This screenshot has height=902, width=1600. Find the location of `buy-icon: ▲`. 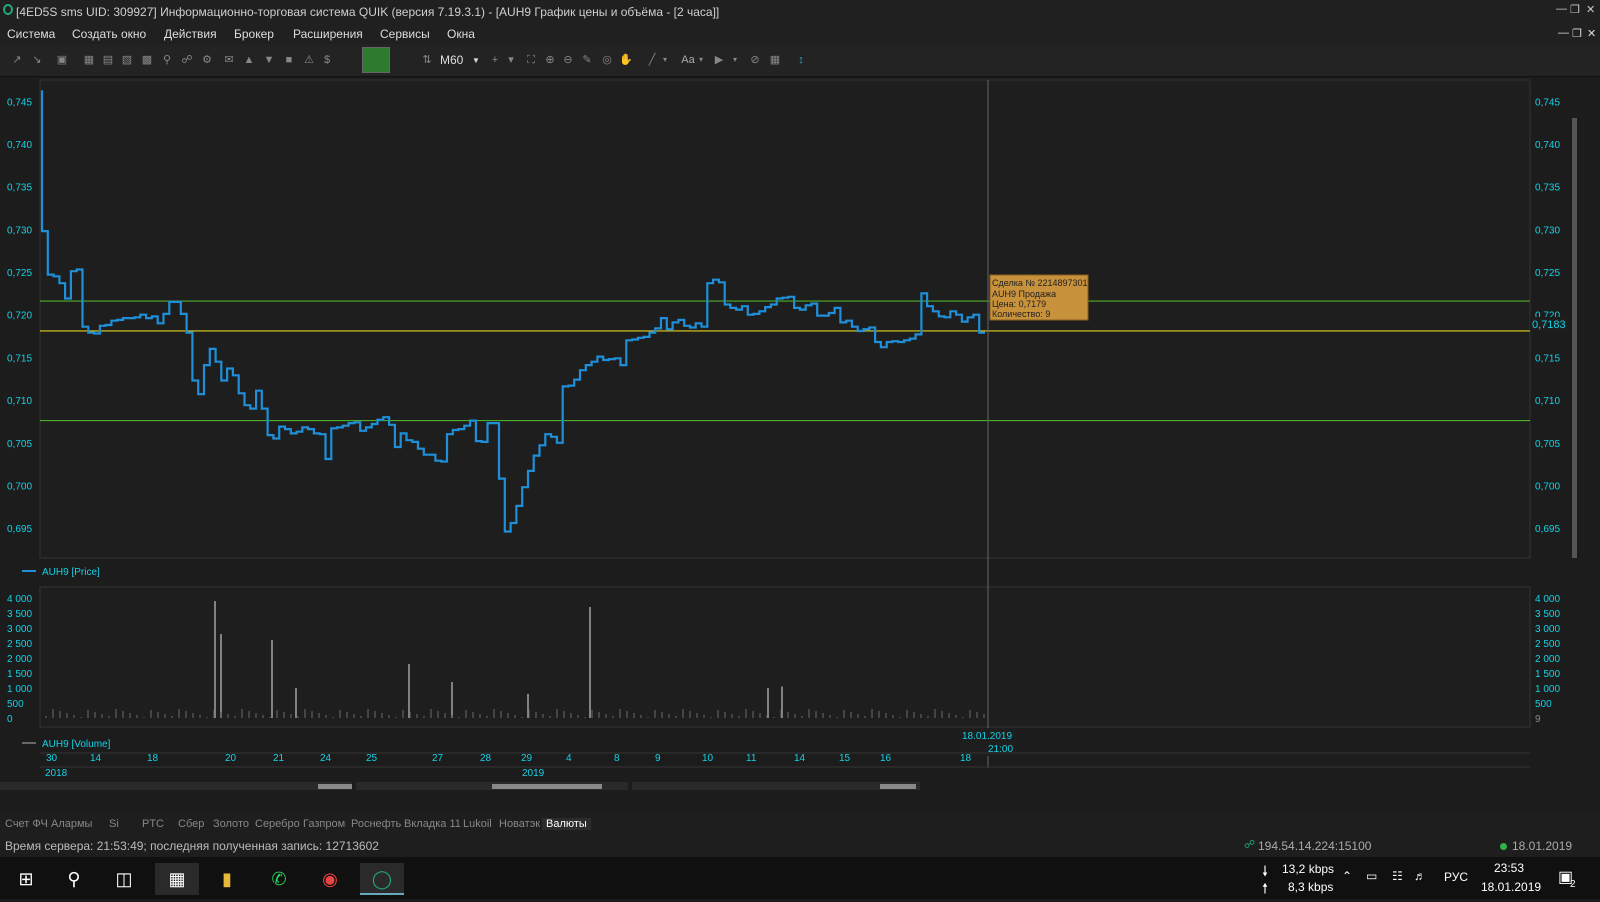

buy-icon: ▲ is located at coordinates (249, 60).